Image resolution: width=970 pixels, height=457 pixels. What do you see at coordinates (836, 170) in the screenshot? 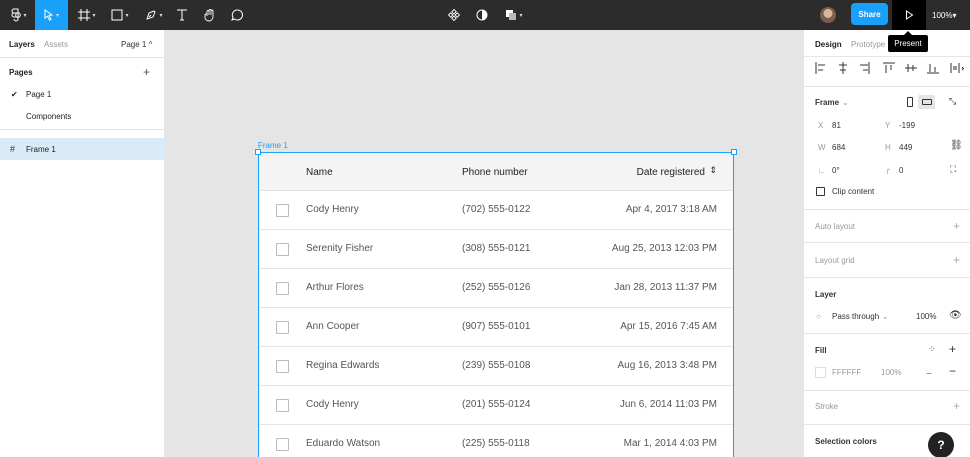
I see `rotation-field: 0°` at bounding box center [836, 170].